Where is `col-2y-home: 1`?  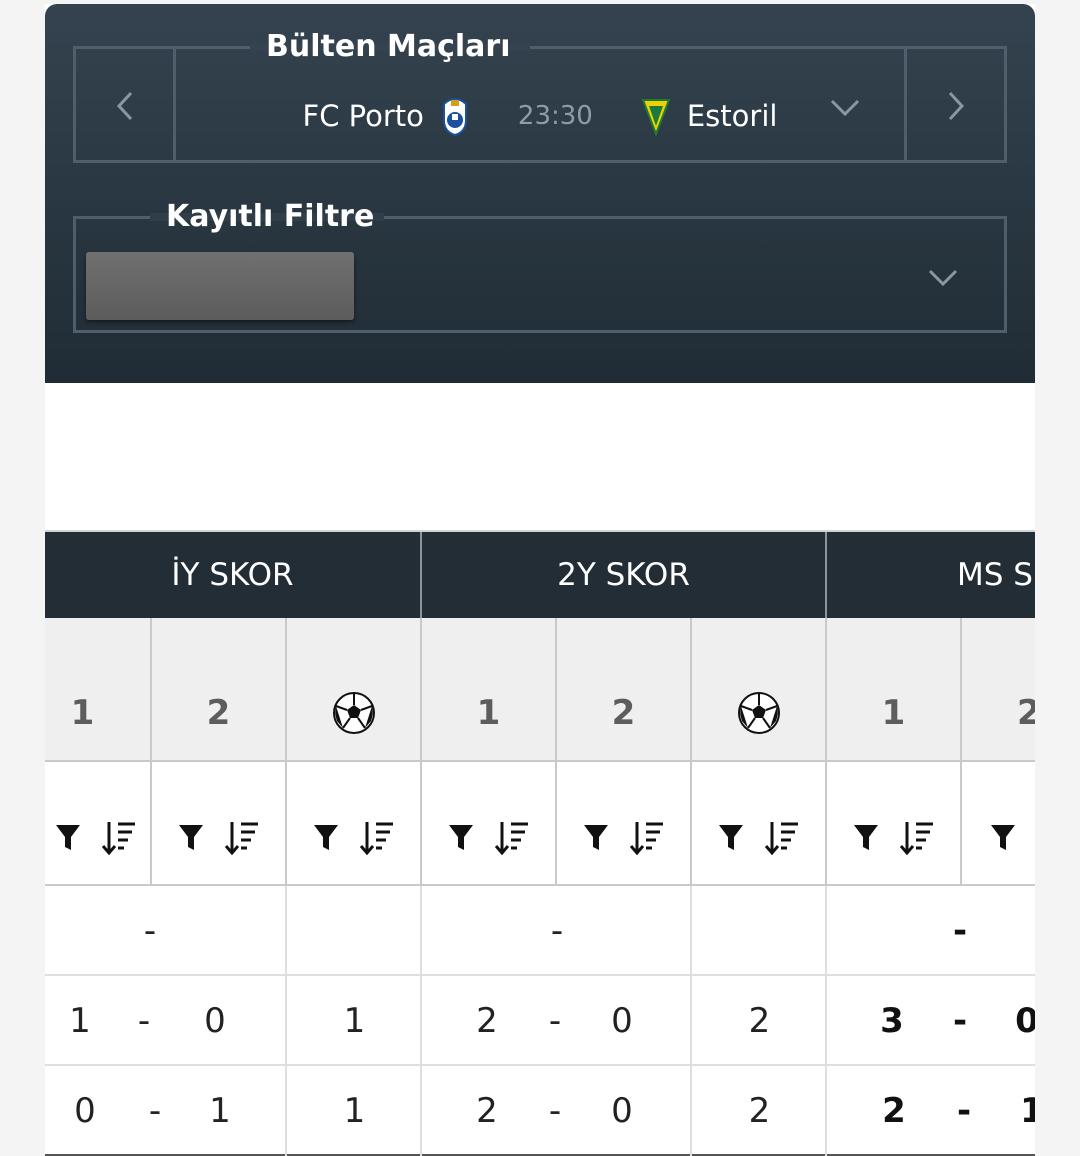
col-2y-home: 1 is located at coordinates (487, 690).